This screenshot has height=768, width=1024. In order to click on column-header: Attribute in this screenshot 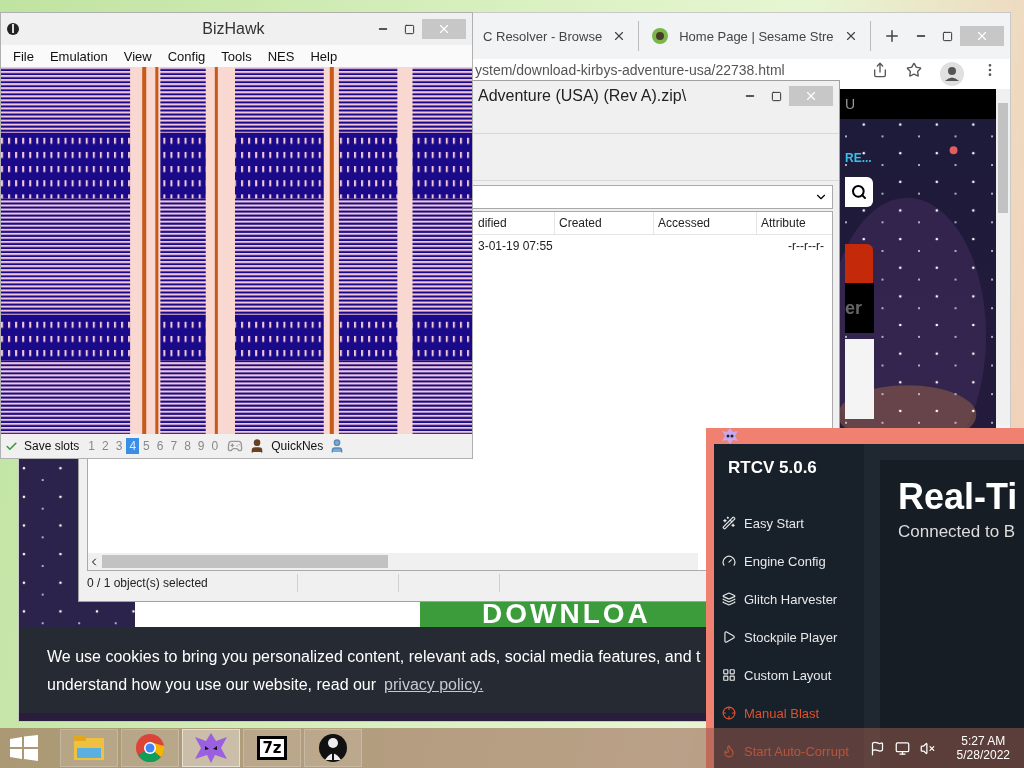, I will do `click(792, 223)`.